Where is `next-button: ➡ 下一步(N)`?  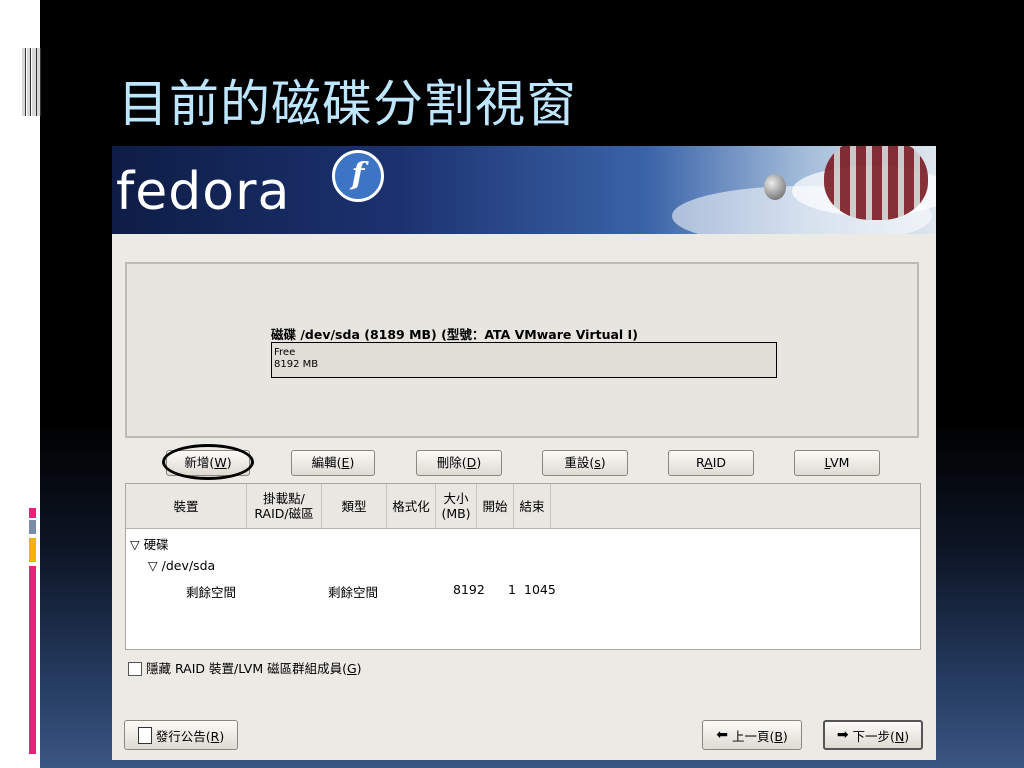 next-button: ➡ 下一步(N) is located at coordinates (873, 735).